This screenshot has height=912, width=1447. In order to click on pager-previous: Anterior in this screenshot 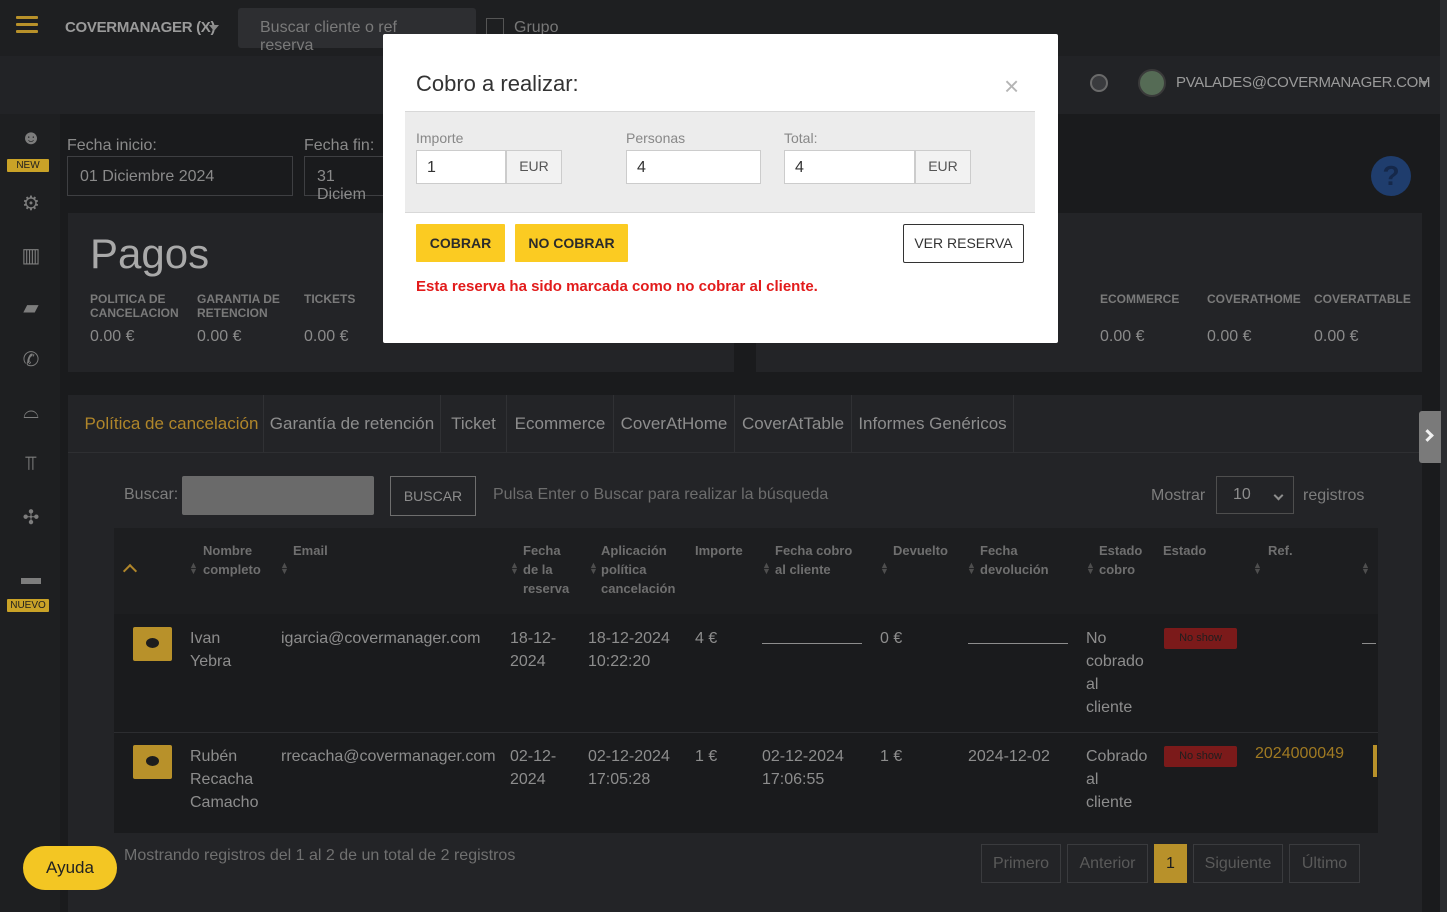, I will do `click(1107, 863)`.